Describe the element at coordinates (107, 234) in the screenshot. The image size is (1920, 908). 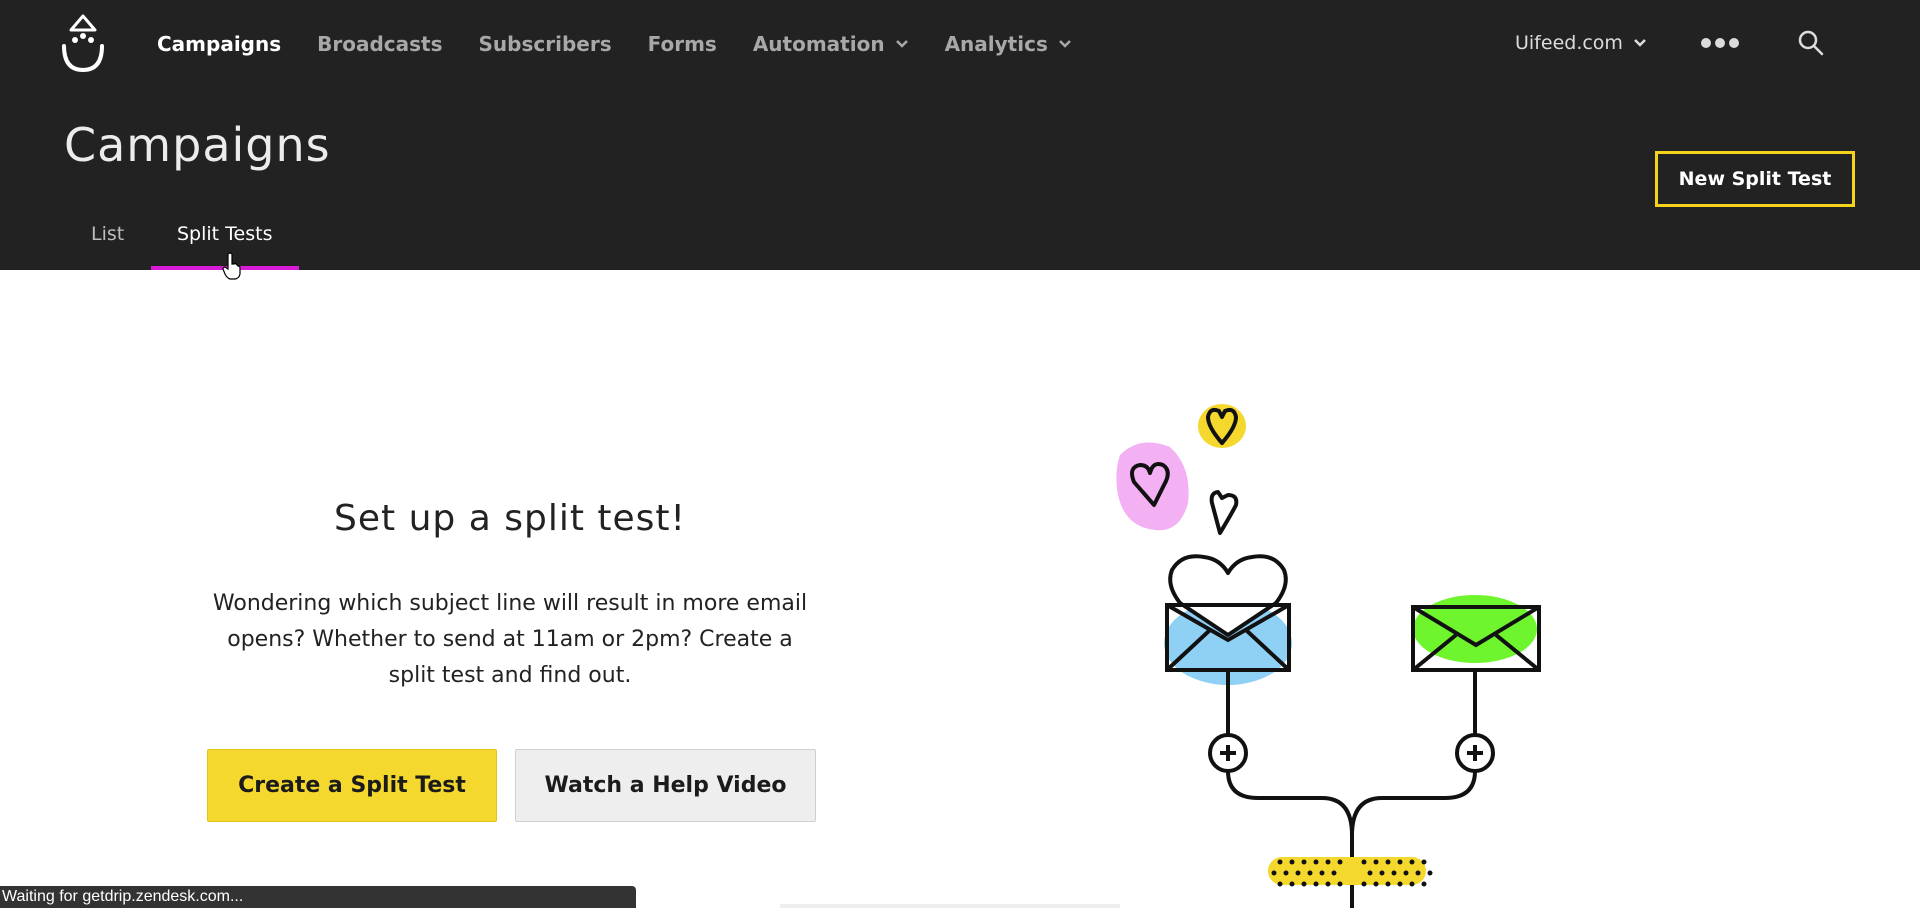
I see `tab-list: List` at that location.